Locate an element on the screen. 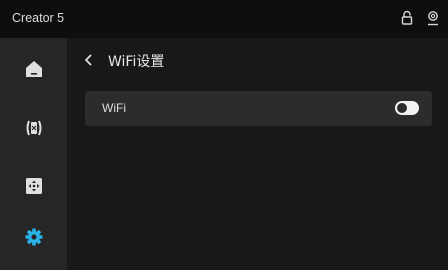  chevron-left-icon is located at coordinates (88, 60).